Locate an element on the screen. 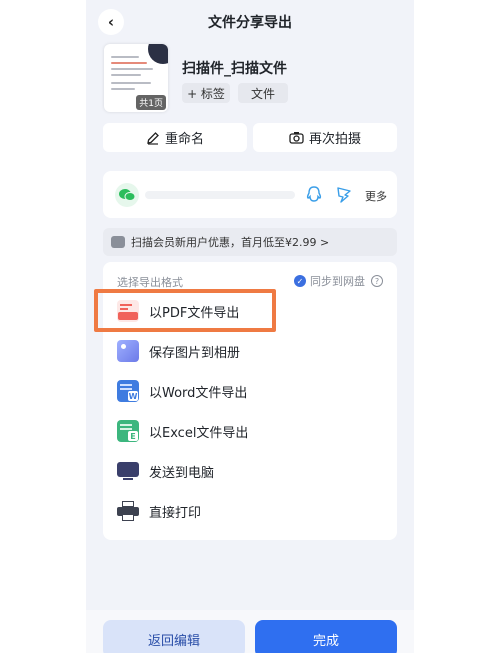  share-card: 更多 is located at coordinates (250, 194).